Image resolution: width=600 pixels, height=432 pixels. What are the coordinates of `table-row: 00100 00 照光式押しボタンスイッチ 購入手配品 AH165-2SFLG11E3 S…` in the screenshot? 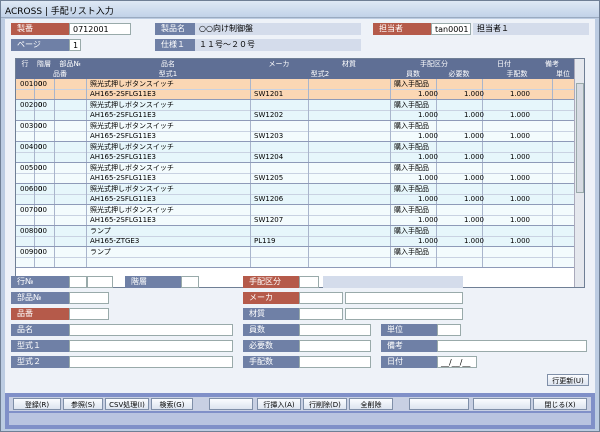 It's located at (295, 89).